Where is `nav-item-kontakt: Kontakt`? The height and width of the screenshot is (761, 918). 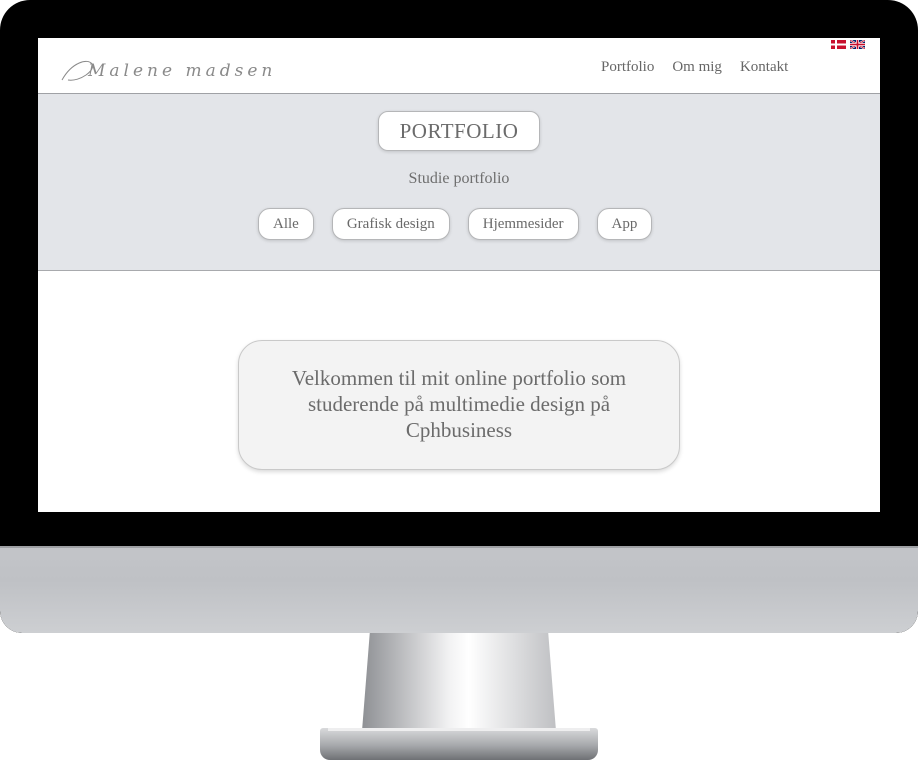 nav-item-kontakt: Kontakt is located at coordinates (764, 67).